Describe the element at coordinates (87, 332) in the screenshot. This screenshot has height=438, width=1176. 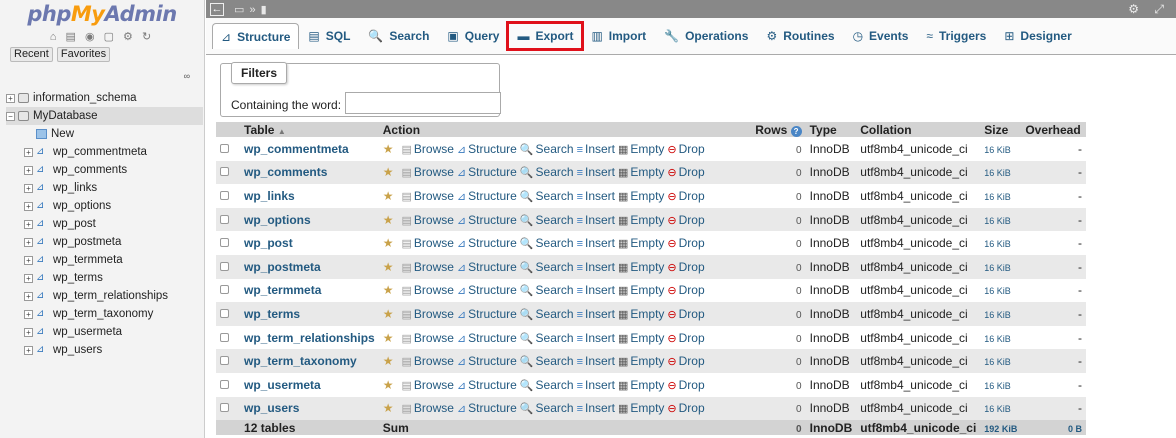
I see `tree-label: wp_usermeta` at that location.